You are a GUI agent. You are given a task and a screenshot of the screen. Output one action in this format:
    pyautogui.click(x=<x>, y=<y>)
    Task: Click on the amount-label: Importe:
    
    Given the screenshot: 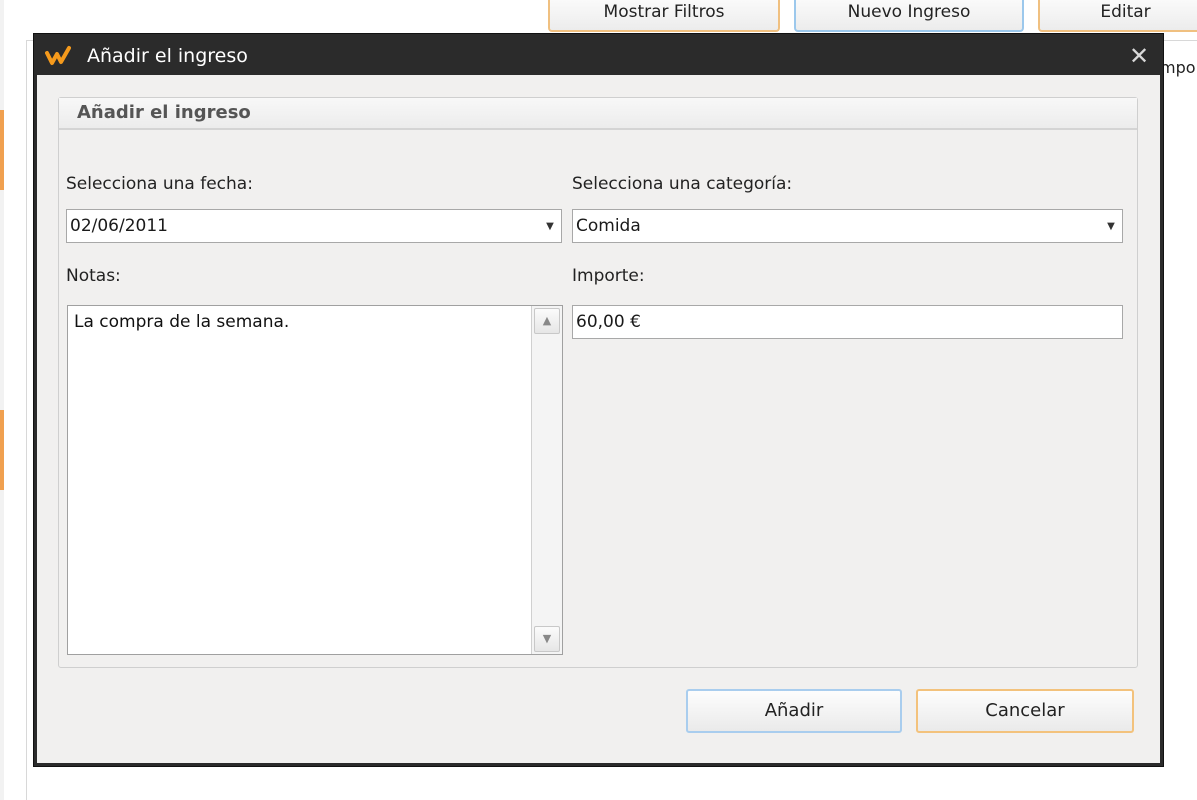 What is the action you would take?
    pyautogui.click(x=608, y=276)
    